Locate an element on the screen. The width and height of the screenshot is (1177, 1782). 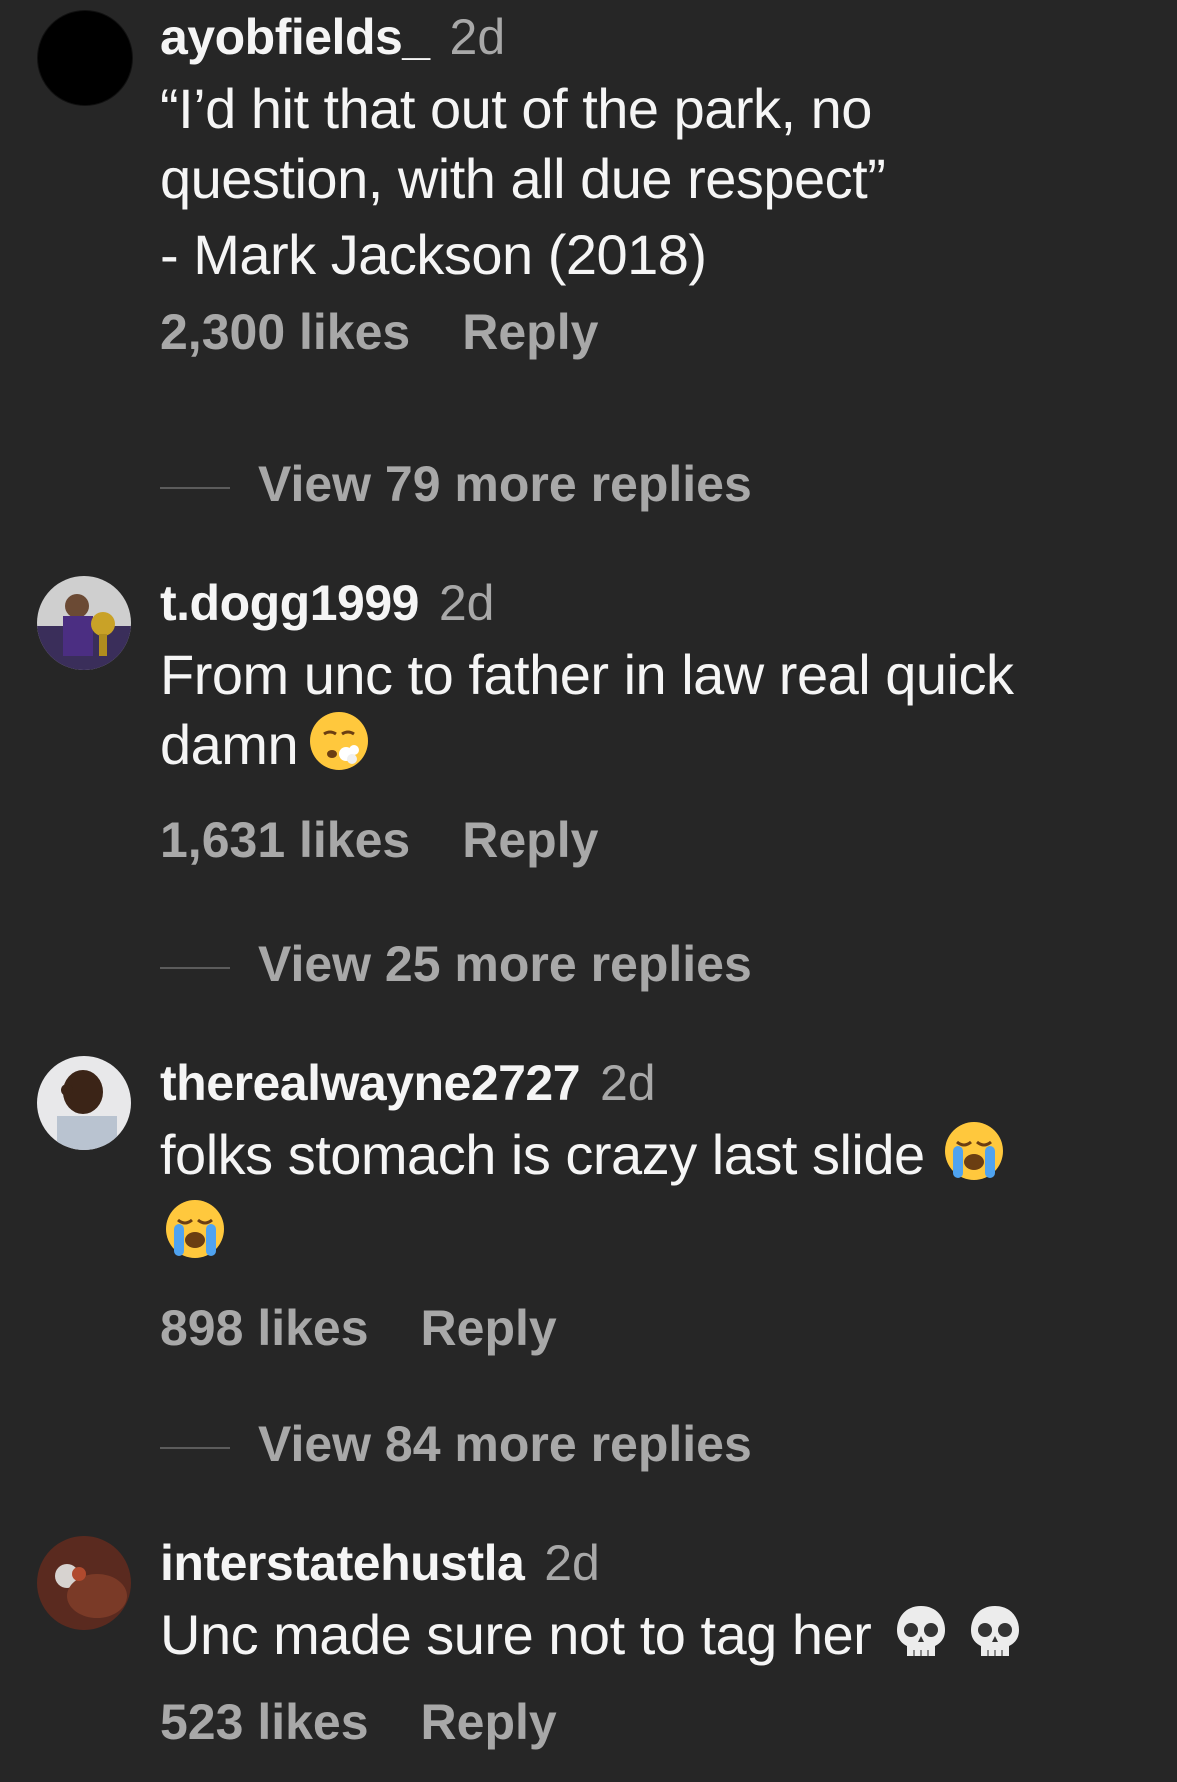
comment-attribution: - Mark Jackson (2018) is located at coordinates (433, 254).